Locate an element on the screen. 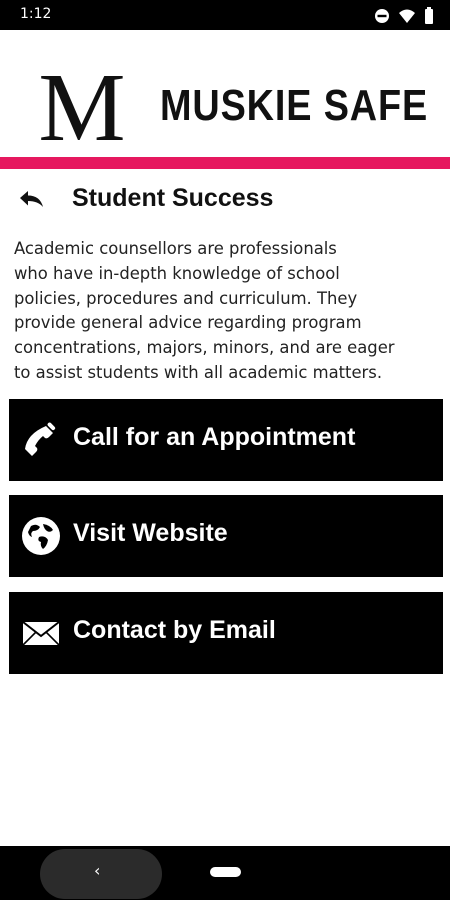  status-icons is located at coordinates (404, 15).